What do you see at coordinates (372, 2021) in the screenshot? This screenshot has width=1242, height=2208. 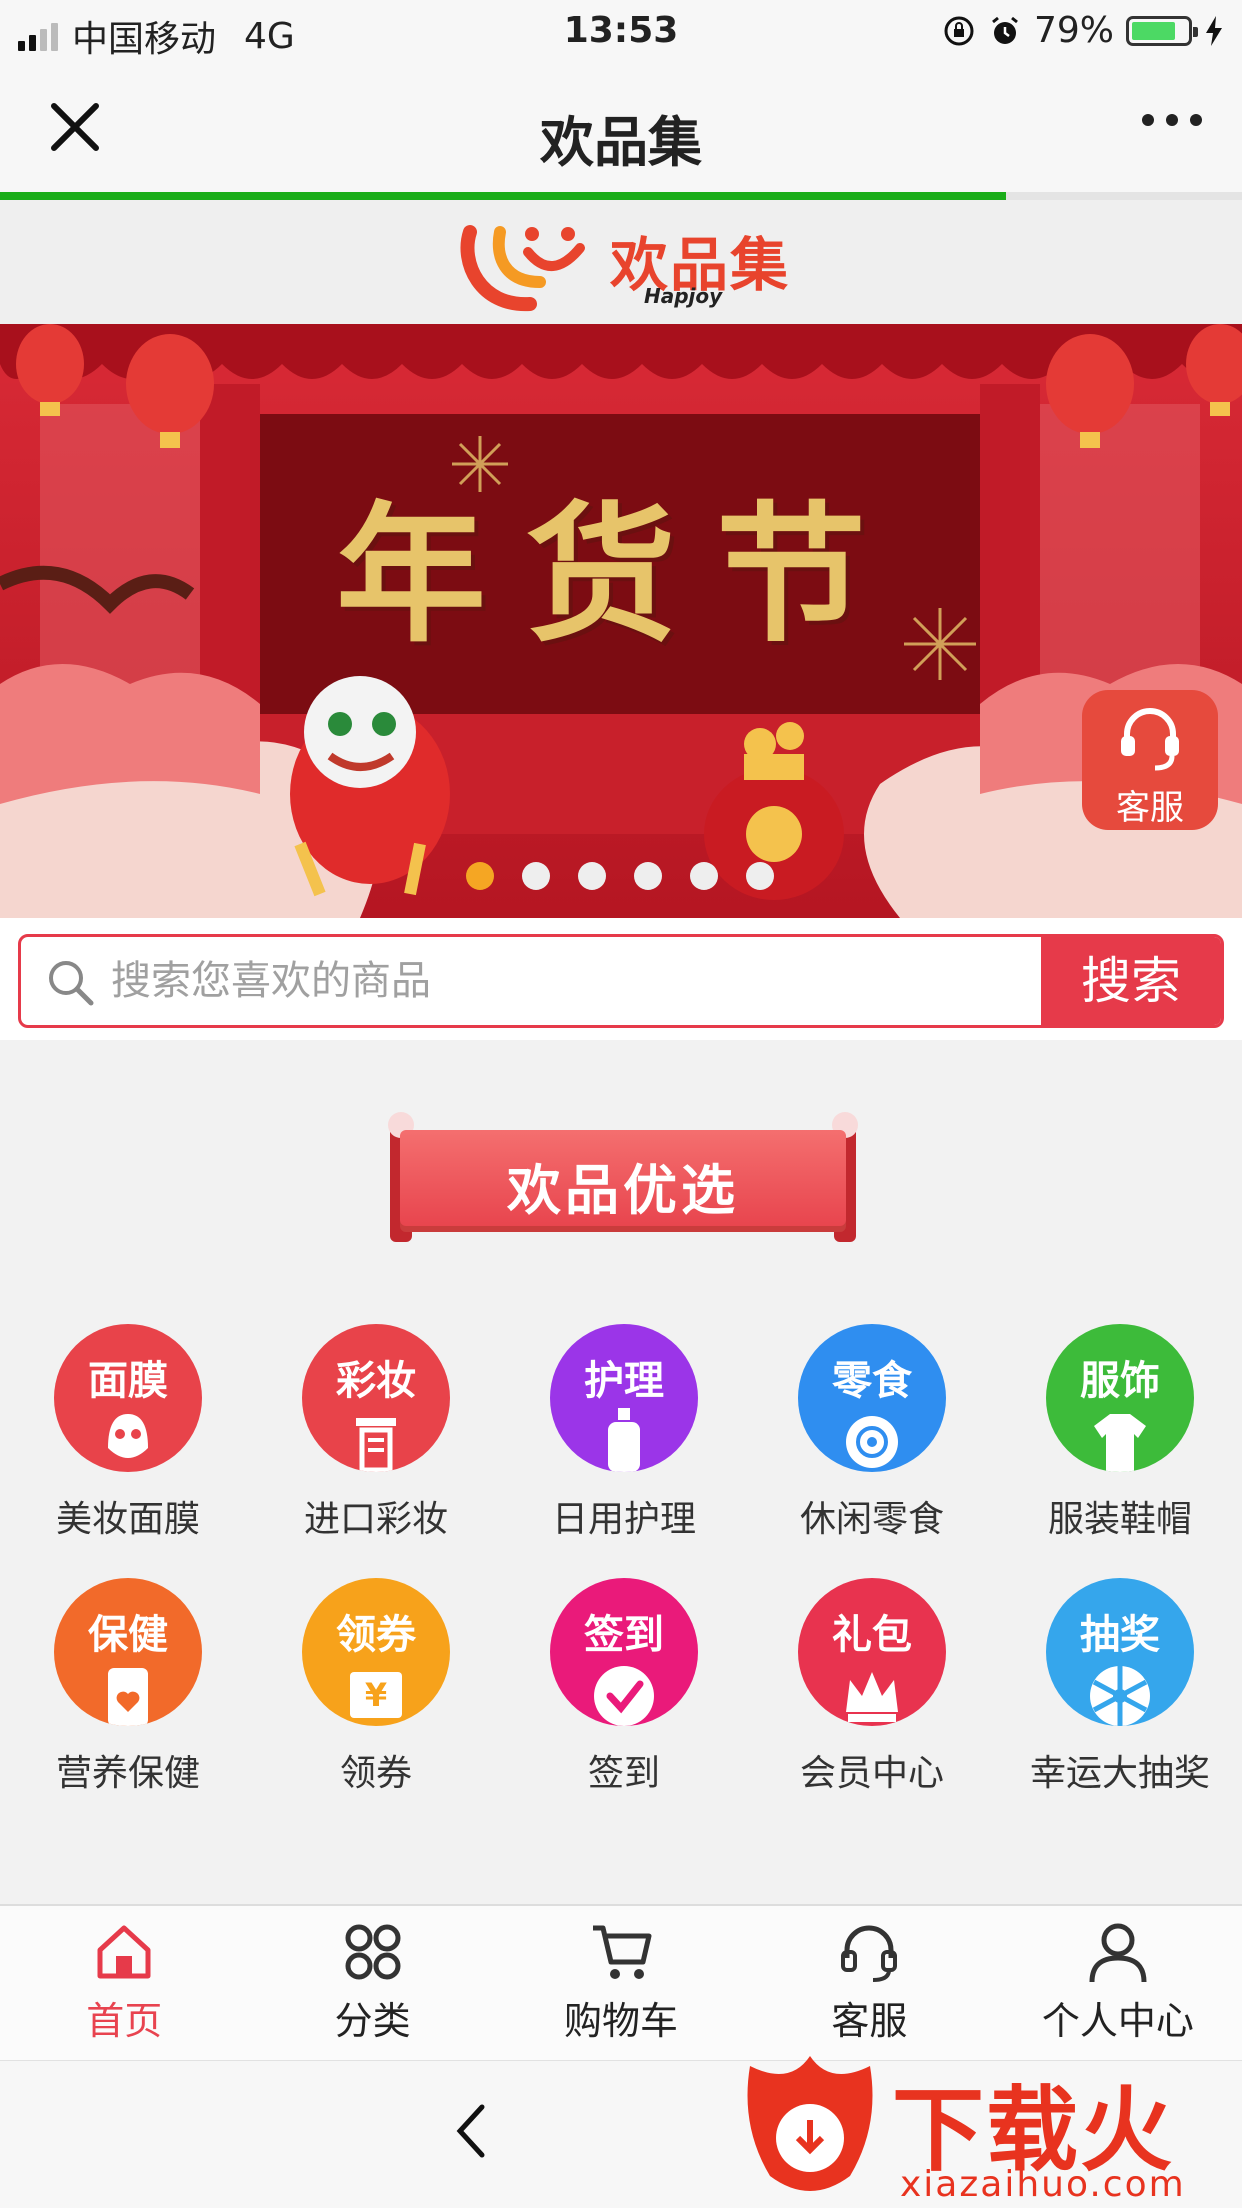 I see `tab-label: 分类` at bounding box center [372, 2021].